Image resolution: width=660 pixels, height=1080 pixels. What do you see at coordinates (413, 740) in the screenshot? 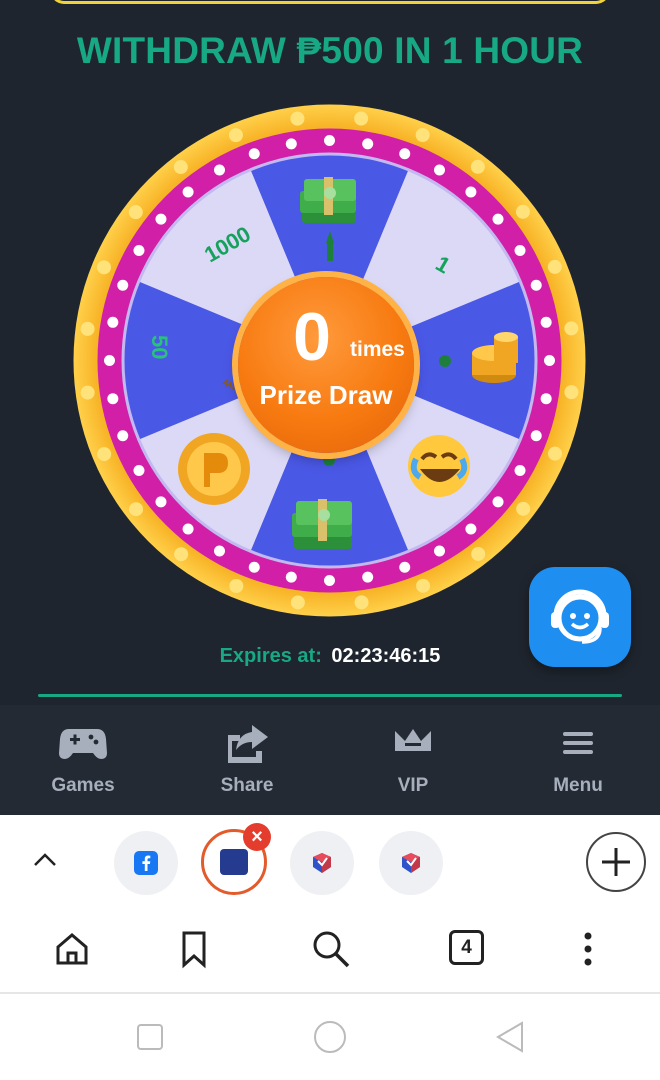
I see `crown-icon` at bounding box center [413, 740].